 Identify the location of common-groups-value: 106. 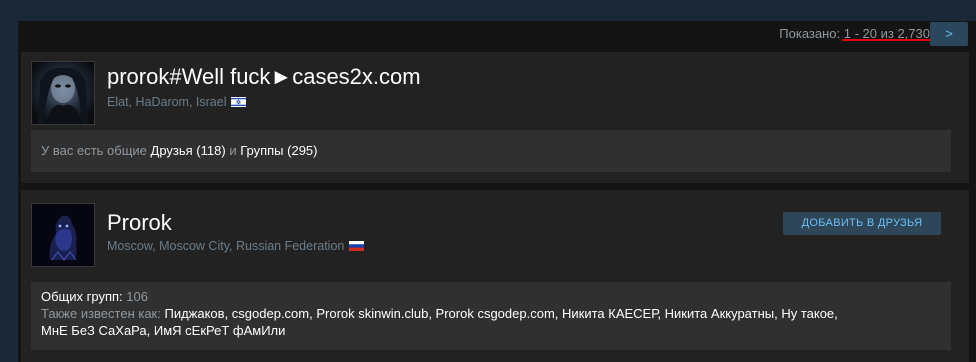
(137, 296).